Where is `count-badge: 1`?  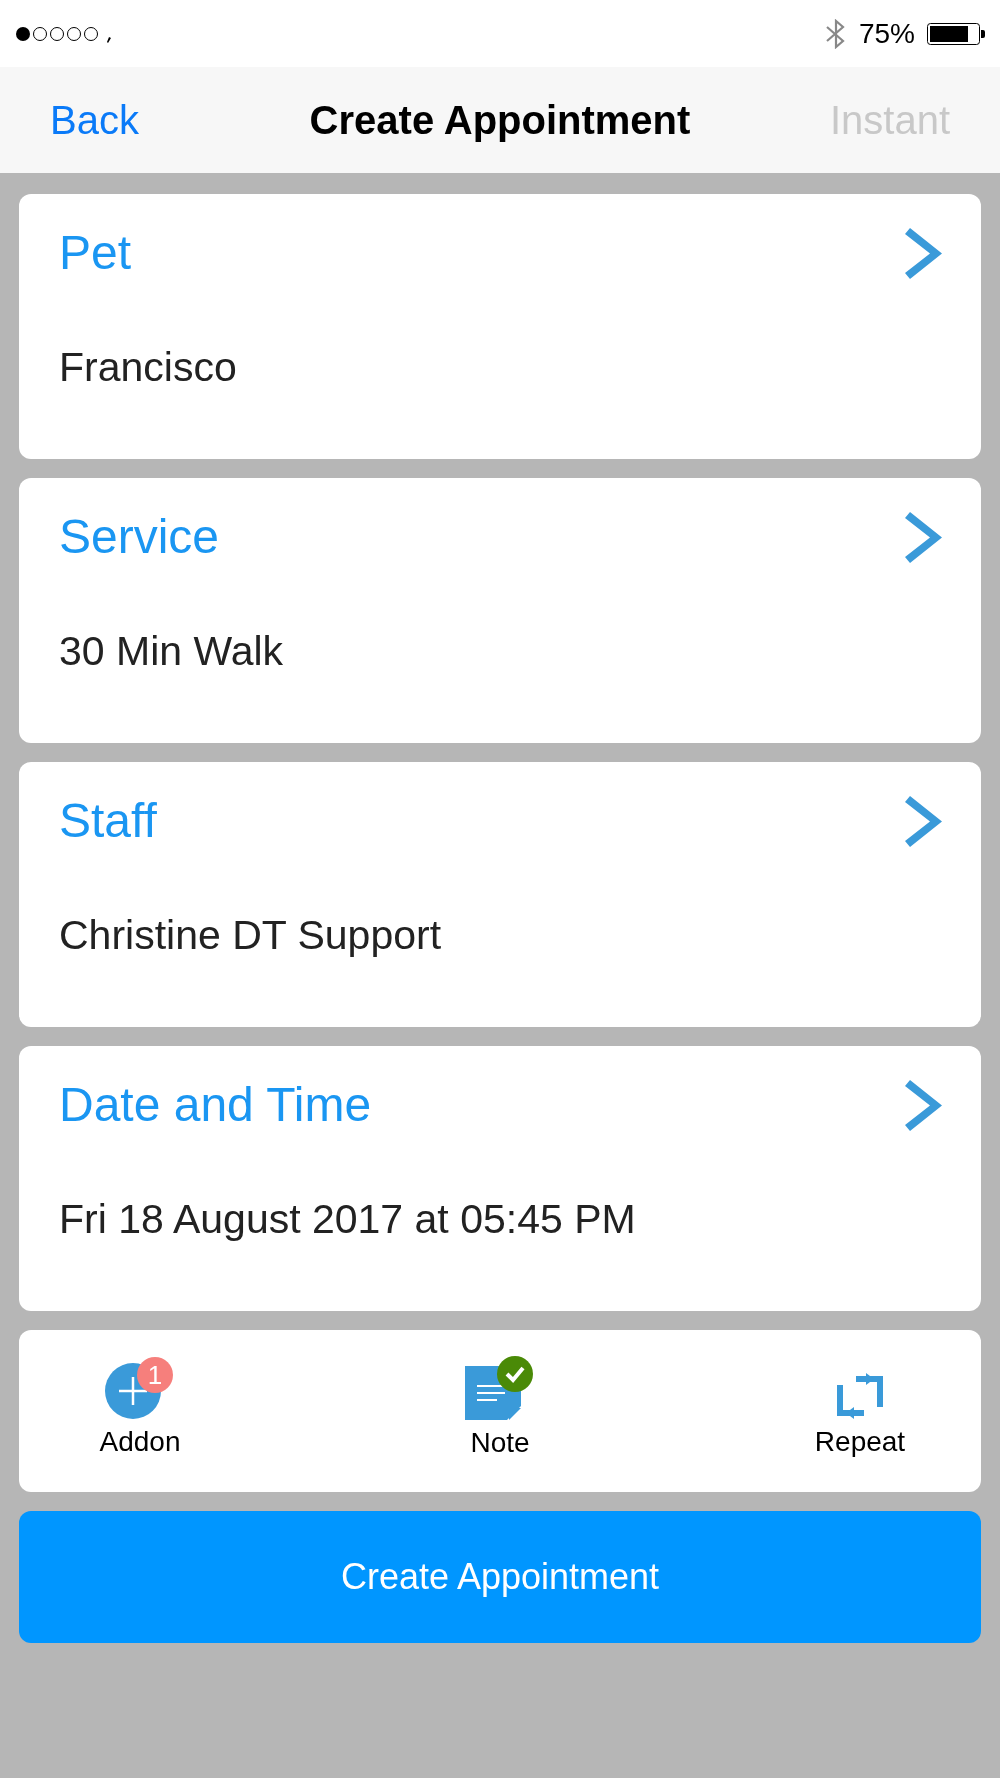 count-badge: 1 is located at coordinates (155, 1375).